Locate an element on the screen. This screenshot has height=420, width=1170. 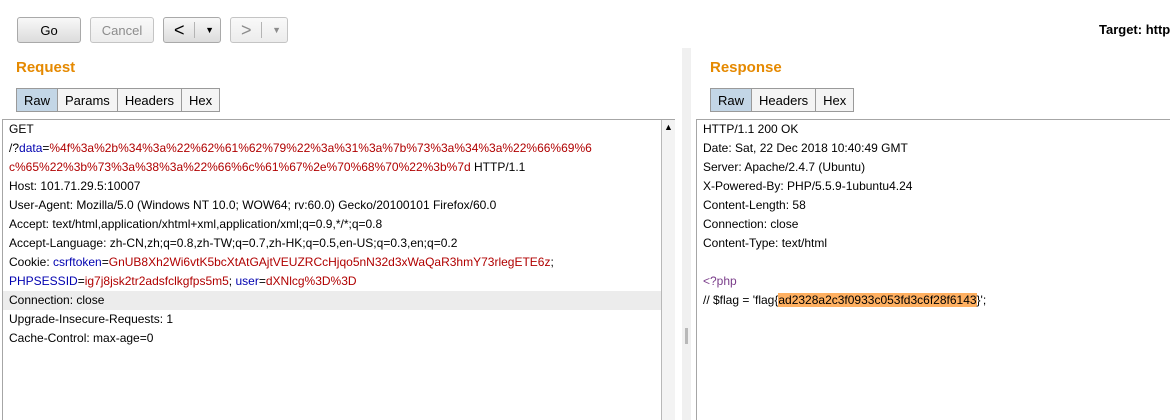
response-line-date: Date: Sat, 22 Dec 2018 10:40:49 GMT is located at coordinates (805, 148).